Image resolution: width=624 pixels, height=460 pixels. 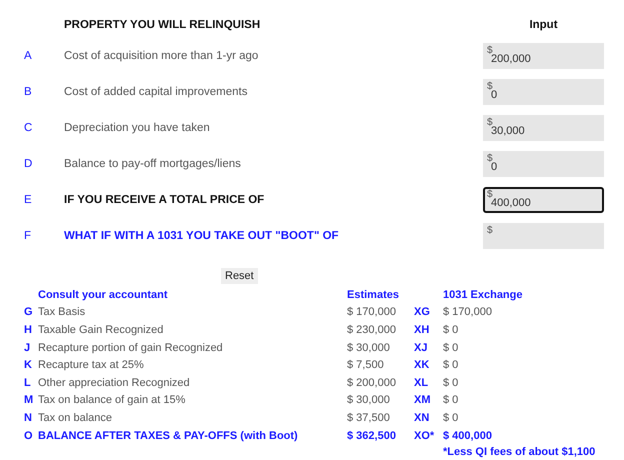 What do you see at coordinates (153, 164) in the screenshot?
I see `row-label: Balance to pay-off mortgages/liens` at bounding box center [153, 164].